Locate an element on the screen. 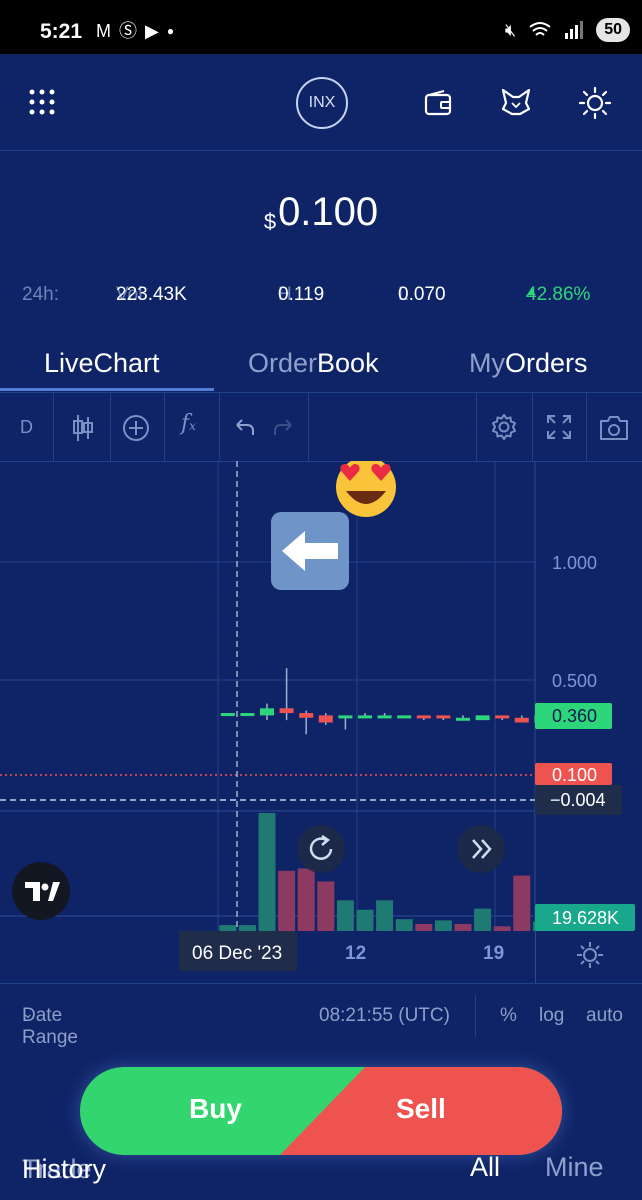 The image size is (642, 1200). candles-group is located at coordinates (404, 701).